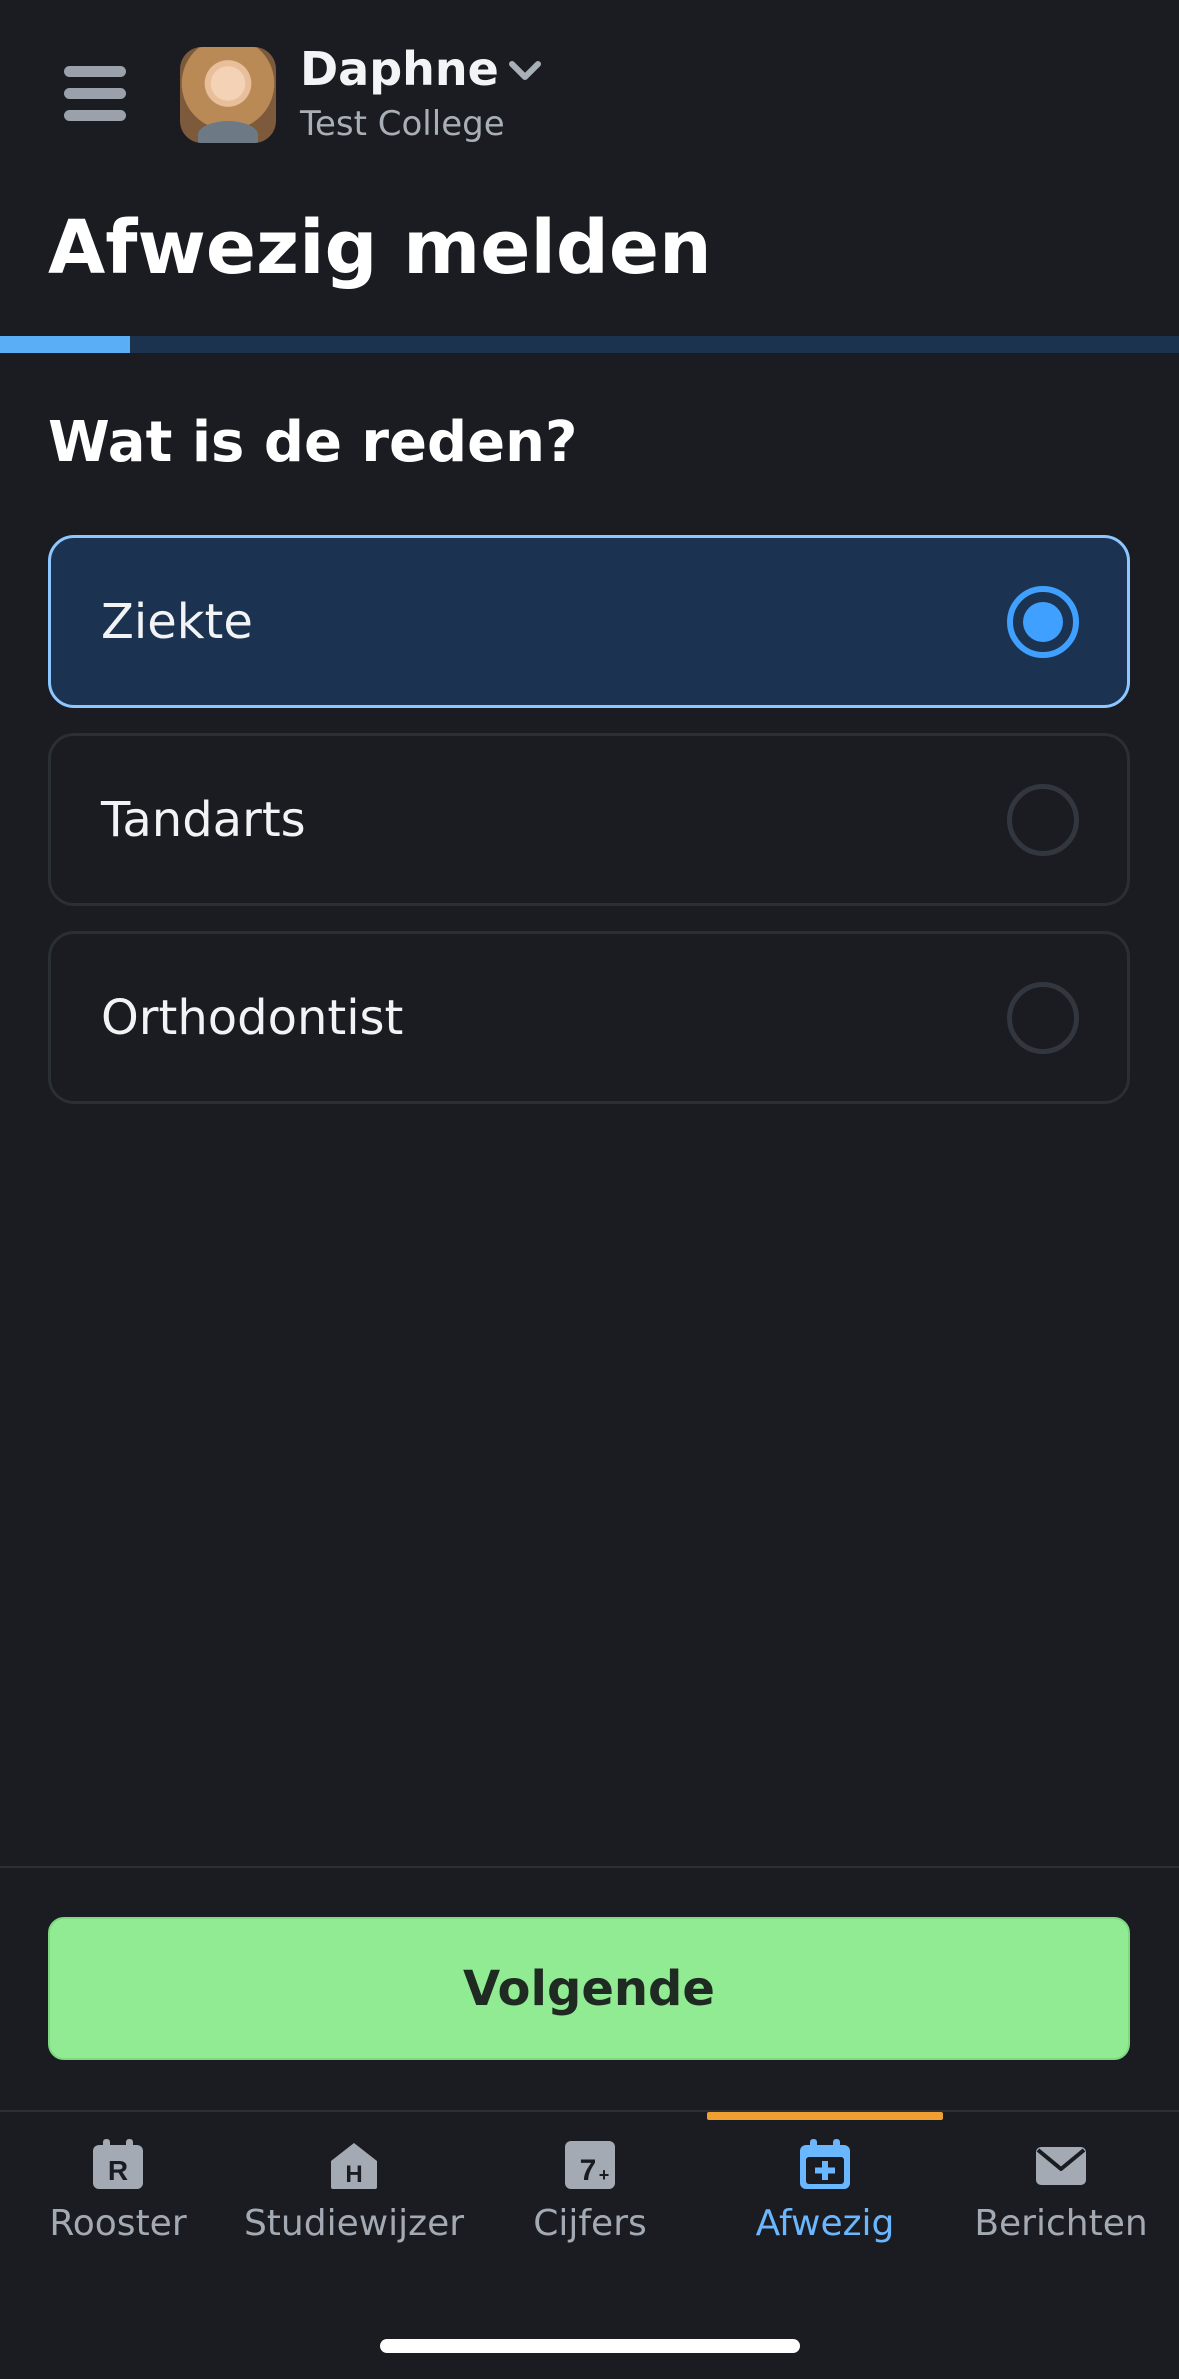 The image size is (1179, 2379). Describe the element at coordinates (525, 72) in the screenshot. I see `chevron-down-icon` at that location.